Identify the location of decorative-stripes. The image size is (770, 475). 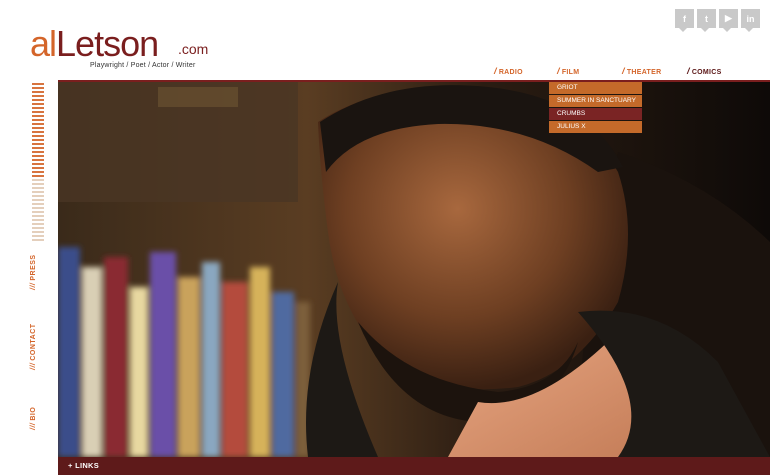
(38, 163).